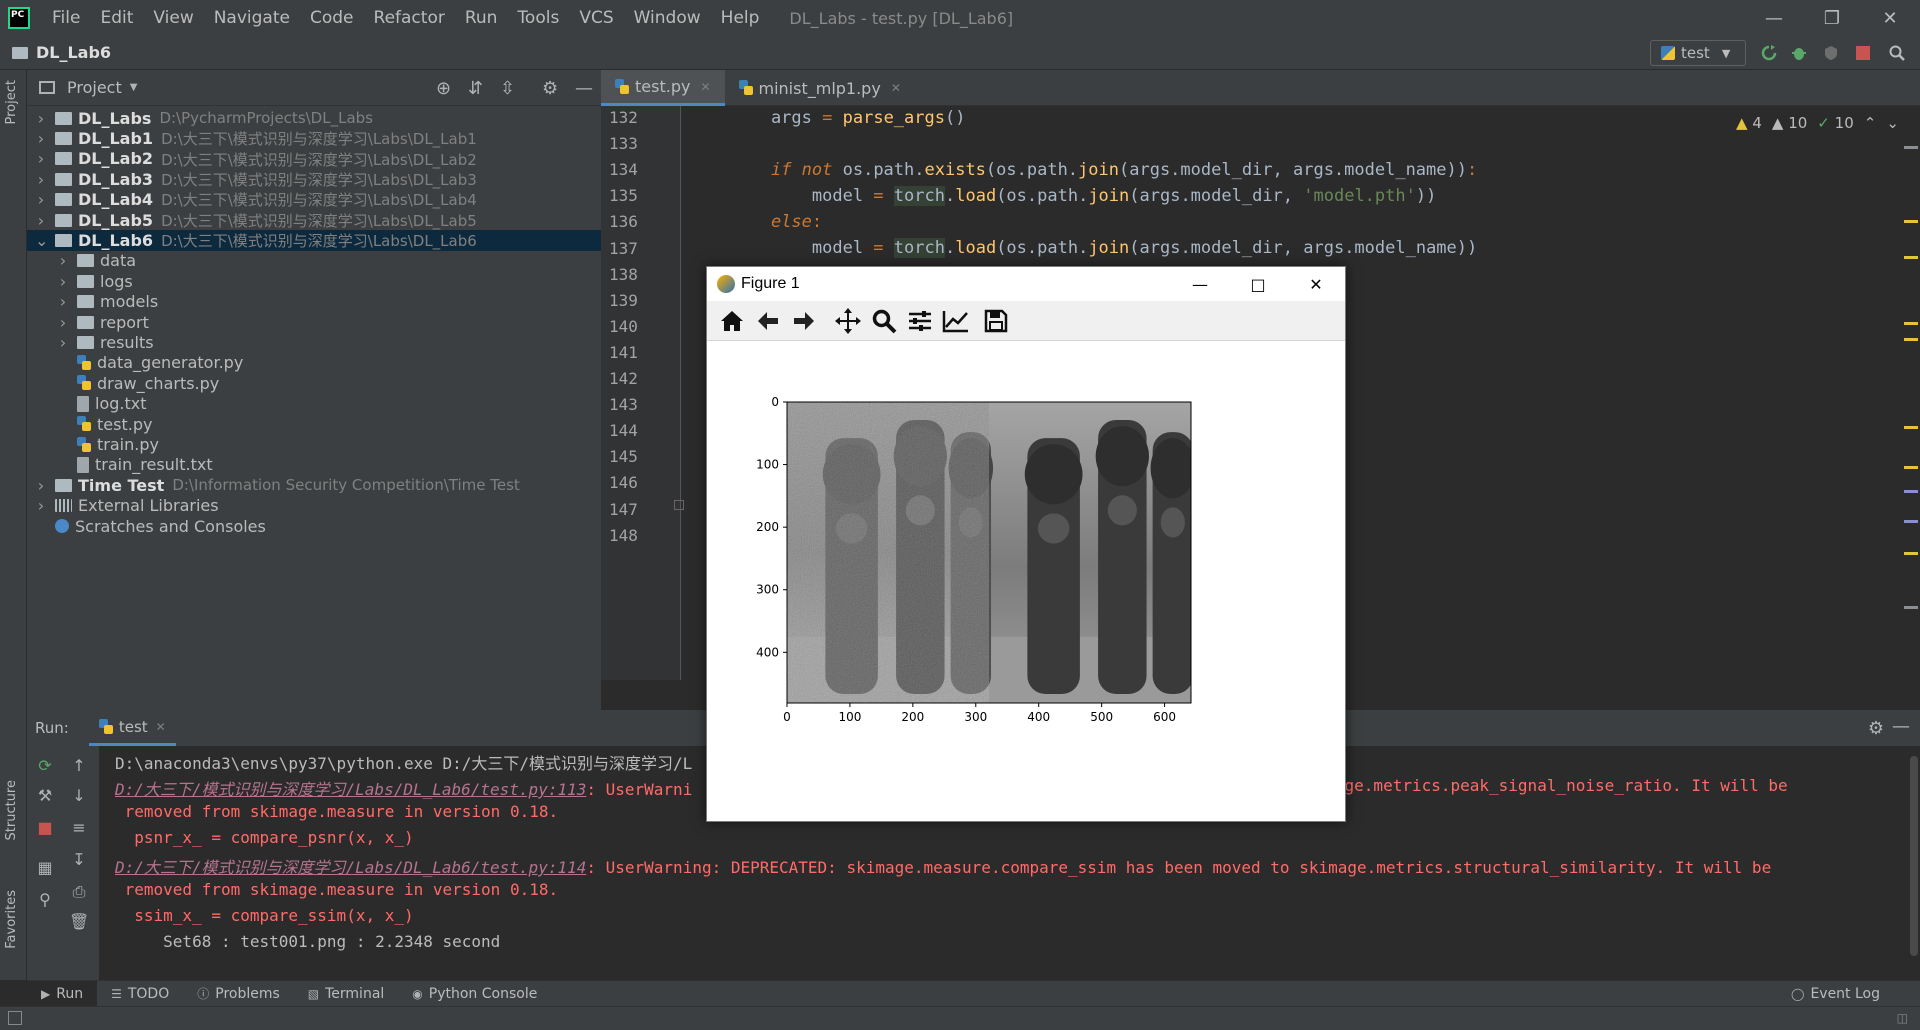  Describe the element at coordinates (314, 383) in the screenshot. I see `tree-item-draw-charts-py: draw_charts.py` at that location.